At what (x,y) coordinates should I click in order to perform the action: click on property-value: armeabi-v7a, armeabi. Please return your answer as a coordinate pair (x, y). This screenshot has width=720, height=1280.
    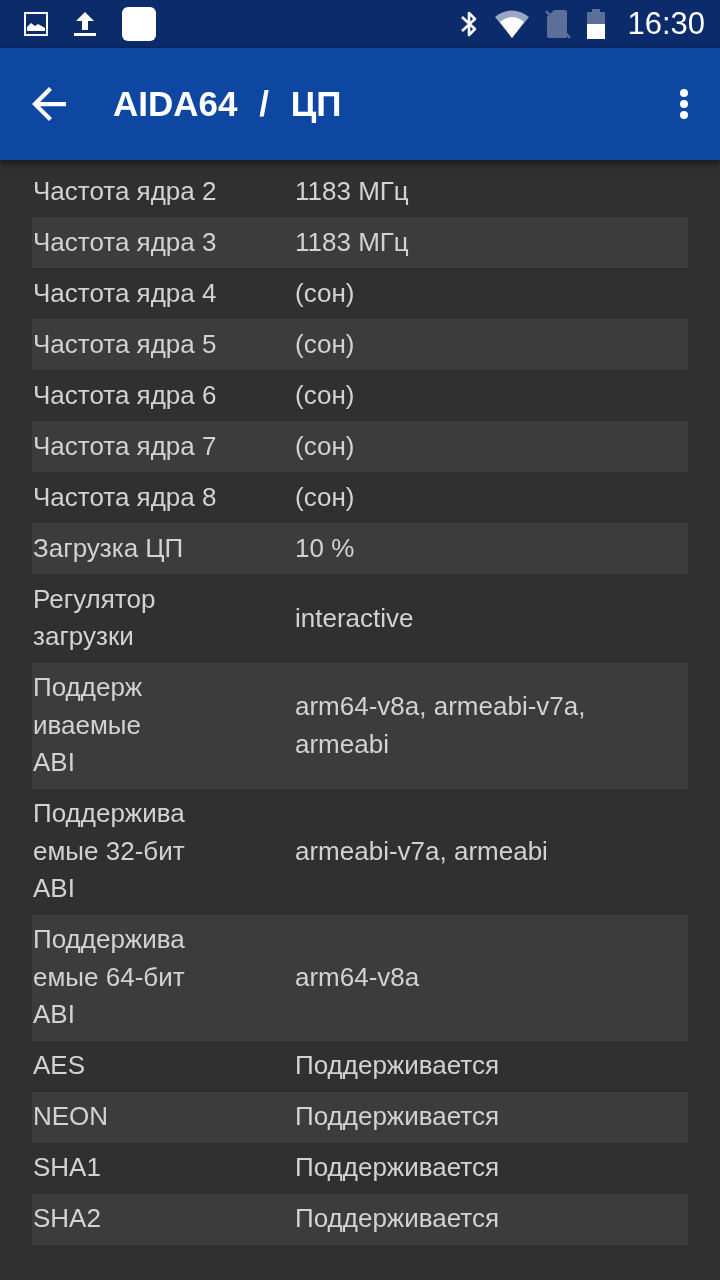
    Looking at the image, I should click on (421, 851).